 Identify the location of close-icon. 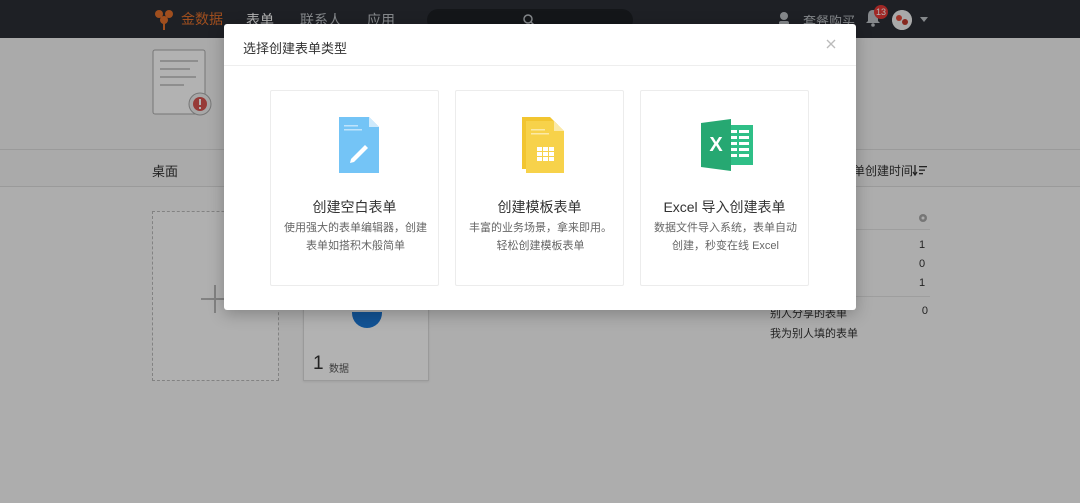
(831, 44).